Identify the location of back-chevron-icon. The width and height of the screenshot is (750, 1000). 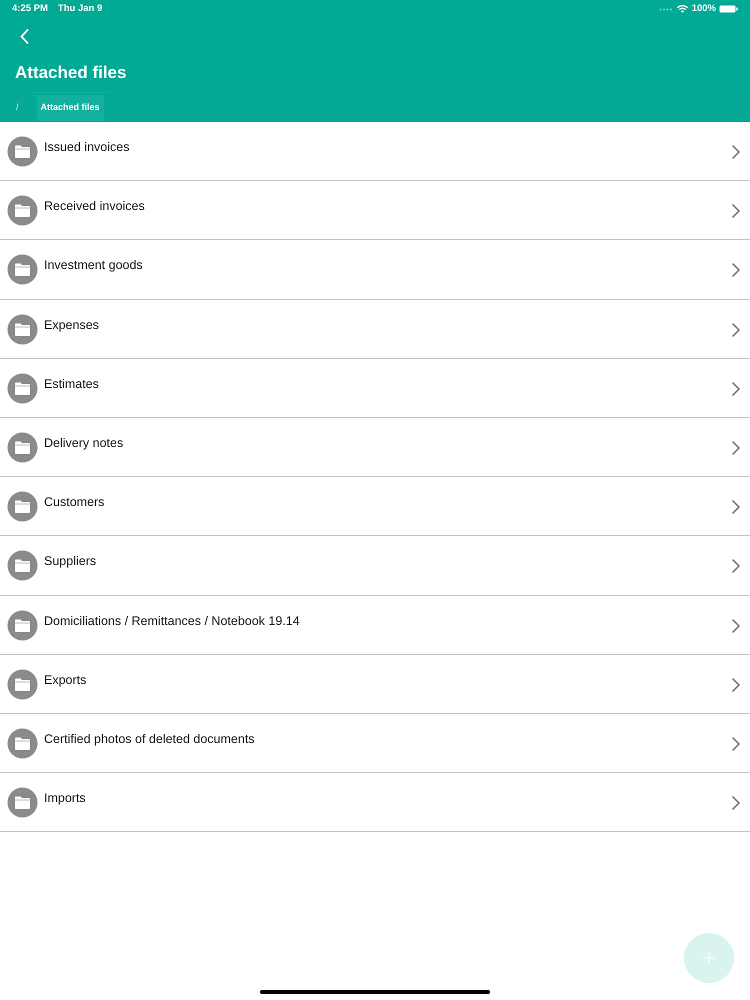
(24, 36).